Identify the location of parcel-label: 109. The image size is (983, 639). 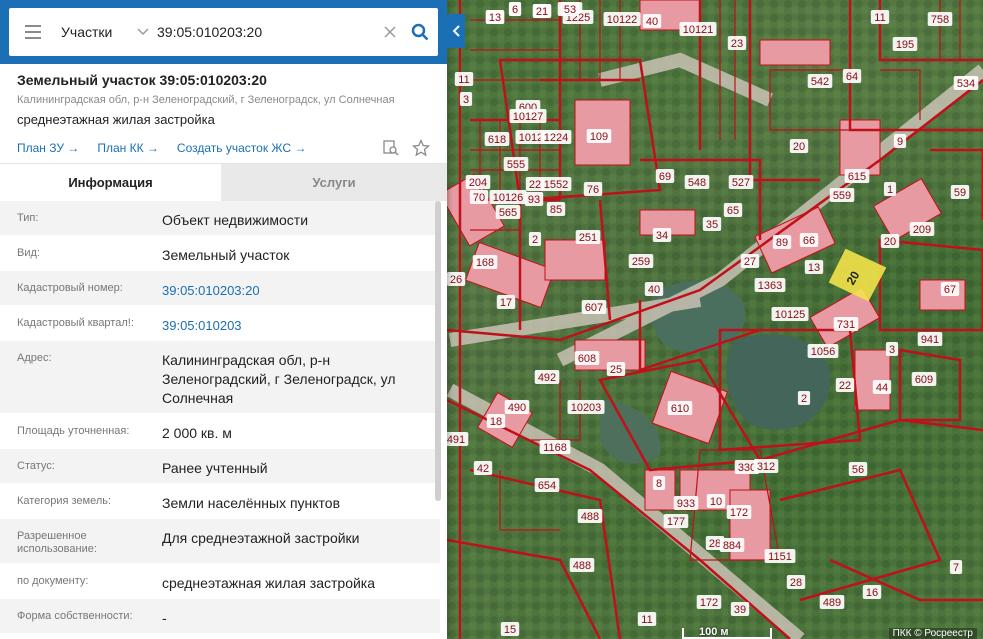
(599, 137).